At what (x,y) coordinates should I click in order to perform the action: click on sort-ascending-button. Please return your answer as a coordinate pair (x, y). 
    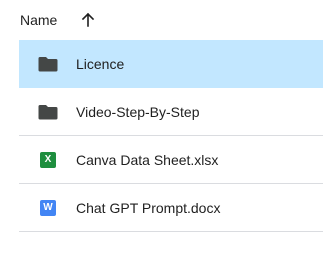
    Looking at the image, I should click on (88, 20).